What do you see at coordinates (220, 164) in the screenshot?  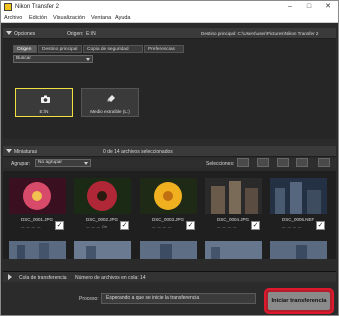 I see `select-label: Selecciones:` at bounding box center [220, 164].